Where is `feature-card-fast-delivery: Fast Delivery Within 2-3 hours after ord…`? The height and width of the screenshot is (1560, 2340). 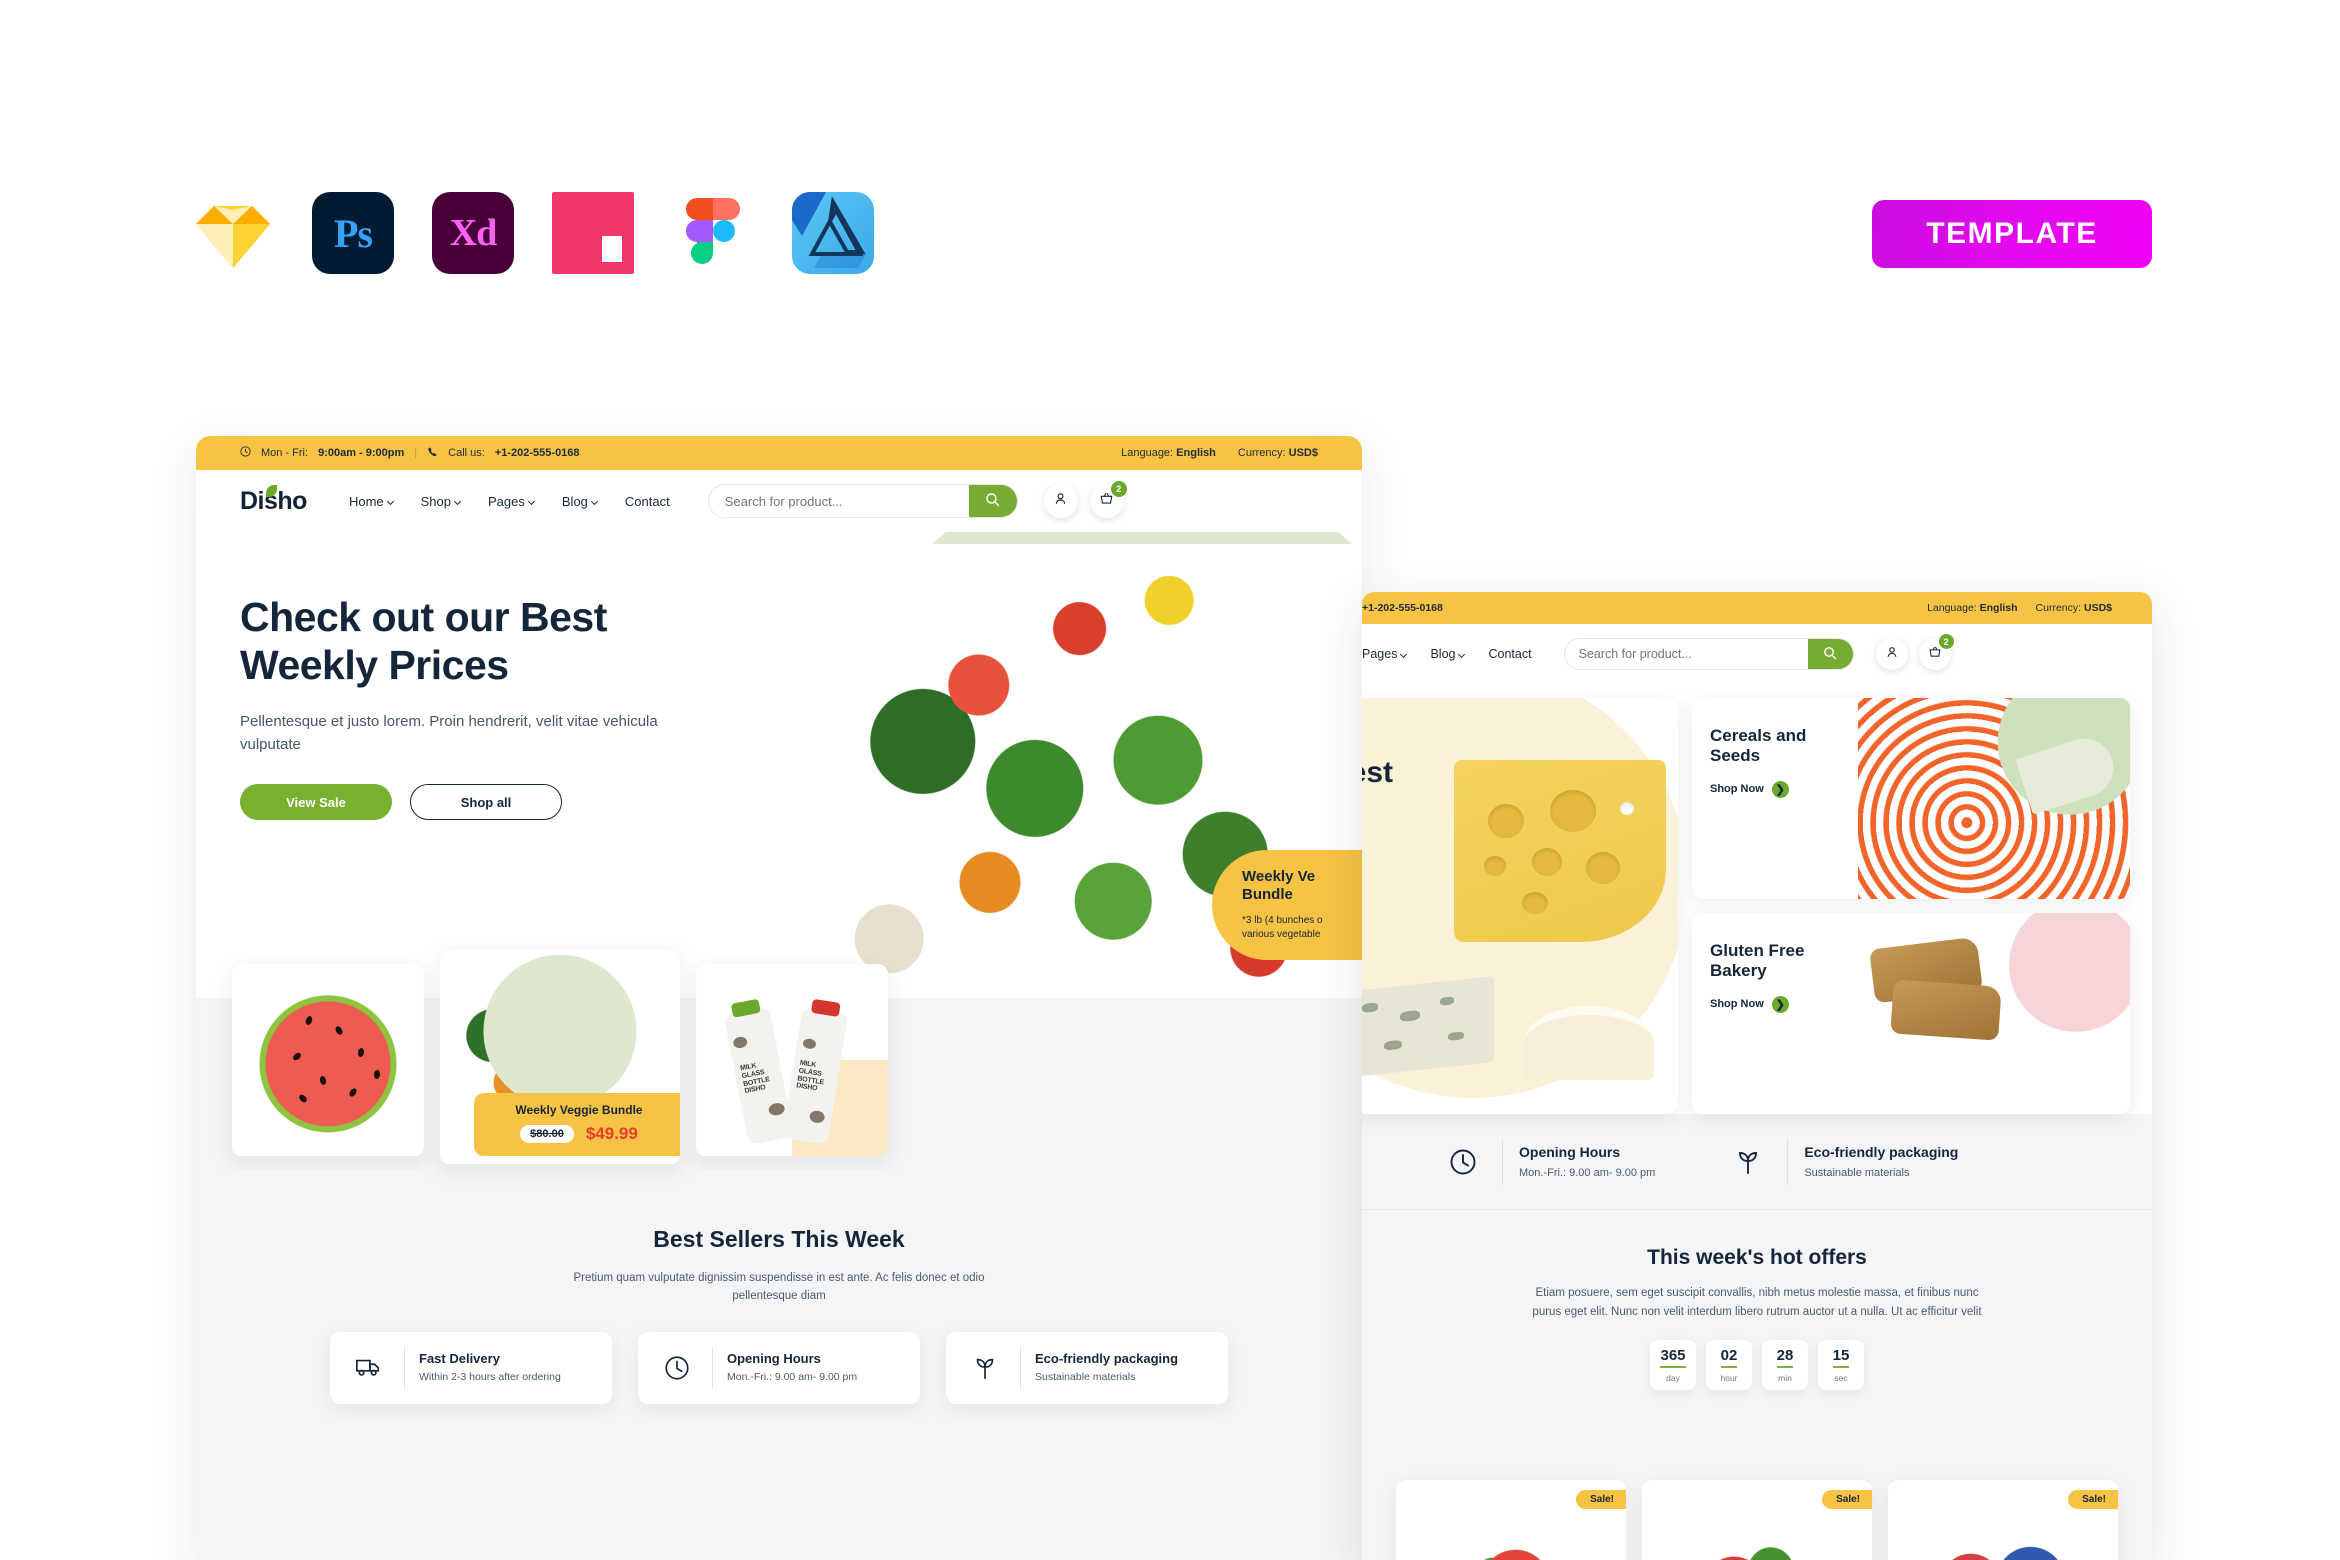 feature-card-fast-delivery: Fast Delivery Within 2-3 hours after ord… is located at coordinates (471, 1367).